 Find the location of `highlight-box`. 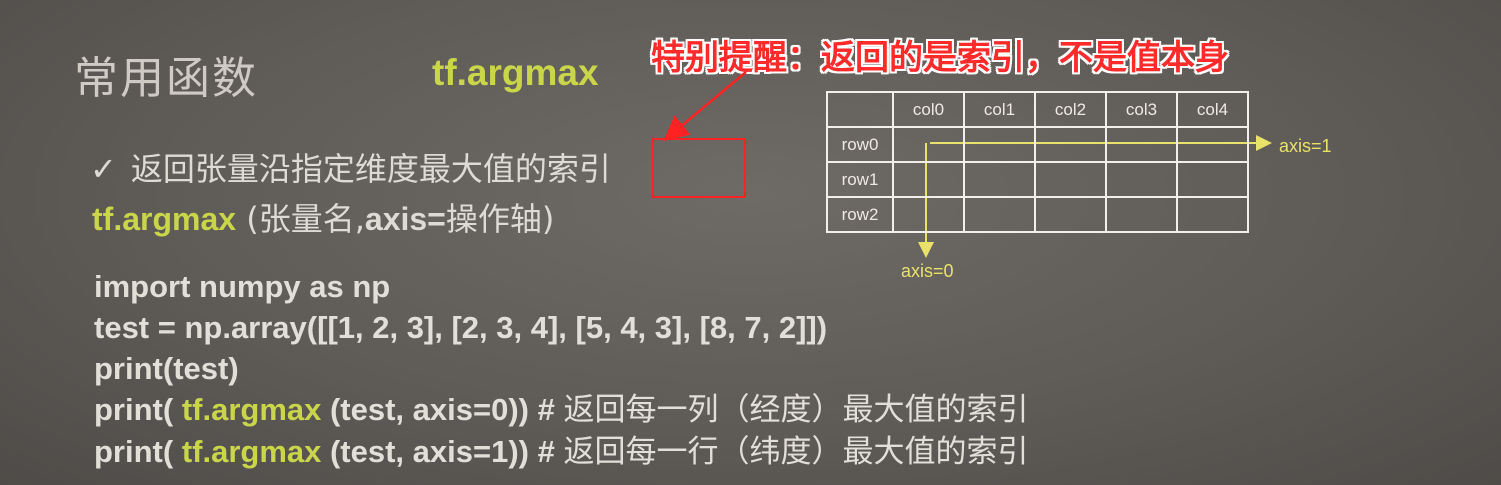

highlight-box is located at coordinates (699, 168).